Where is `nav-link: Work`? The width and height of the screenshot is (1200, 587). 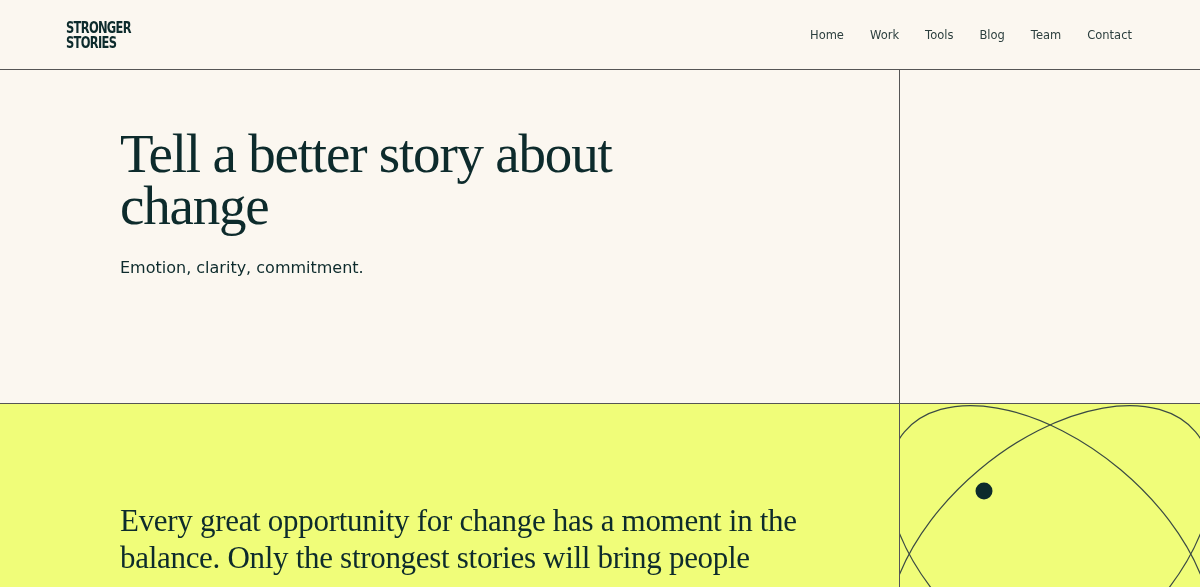
nav-link: Work is located at coordinates (884, 34).